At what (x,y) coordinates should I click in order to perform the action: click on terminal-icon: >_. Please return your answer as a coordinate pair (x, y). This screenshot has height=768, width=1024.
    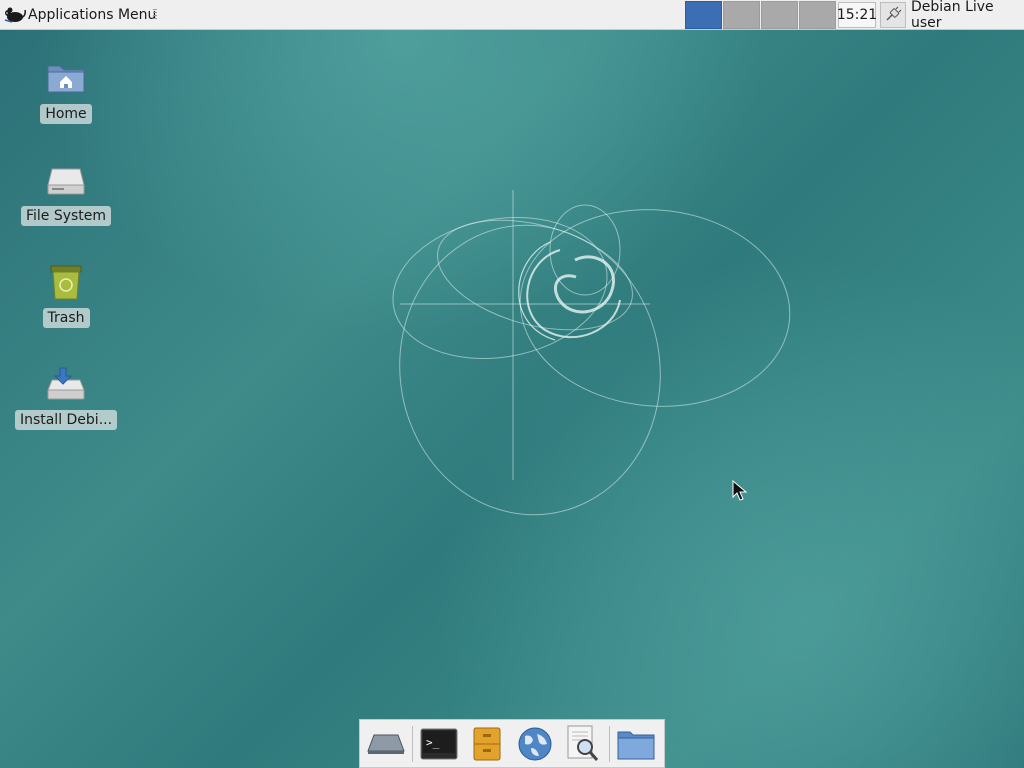
    Looking at the image, I should click on (439, 743).